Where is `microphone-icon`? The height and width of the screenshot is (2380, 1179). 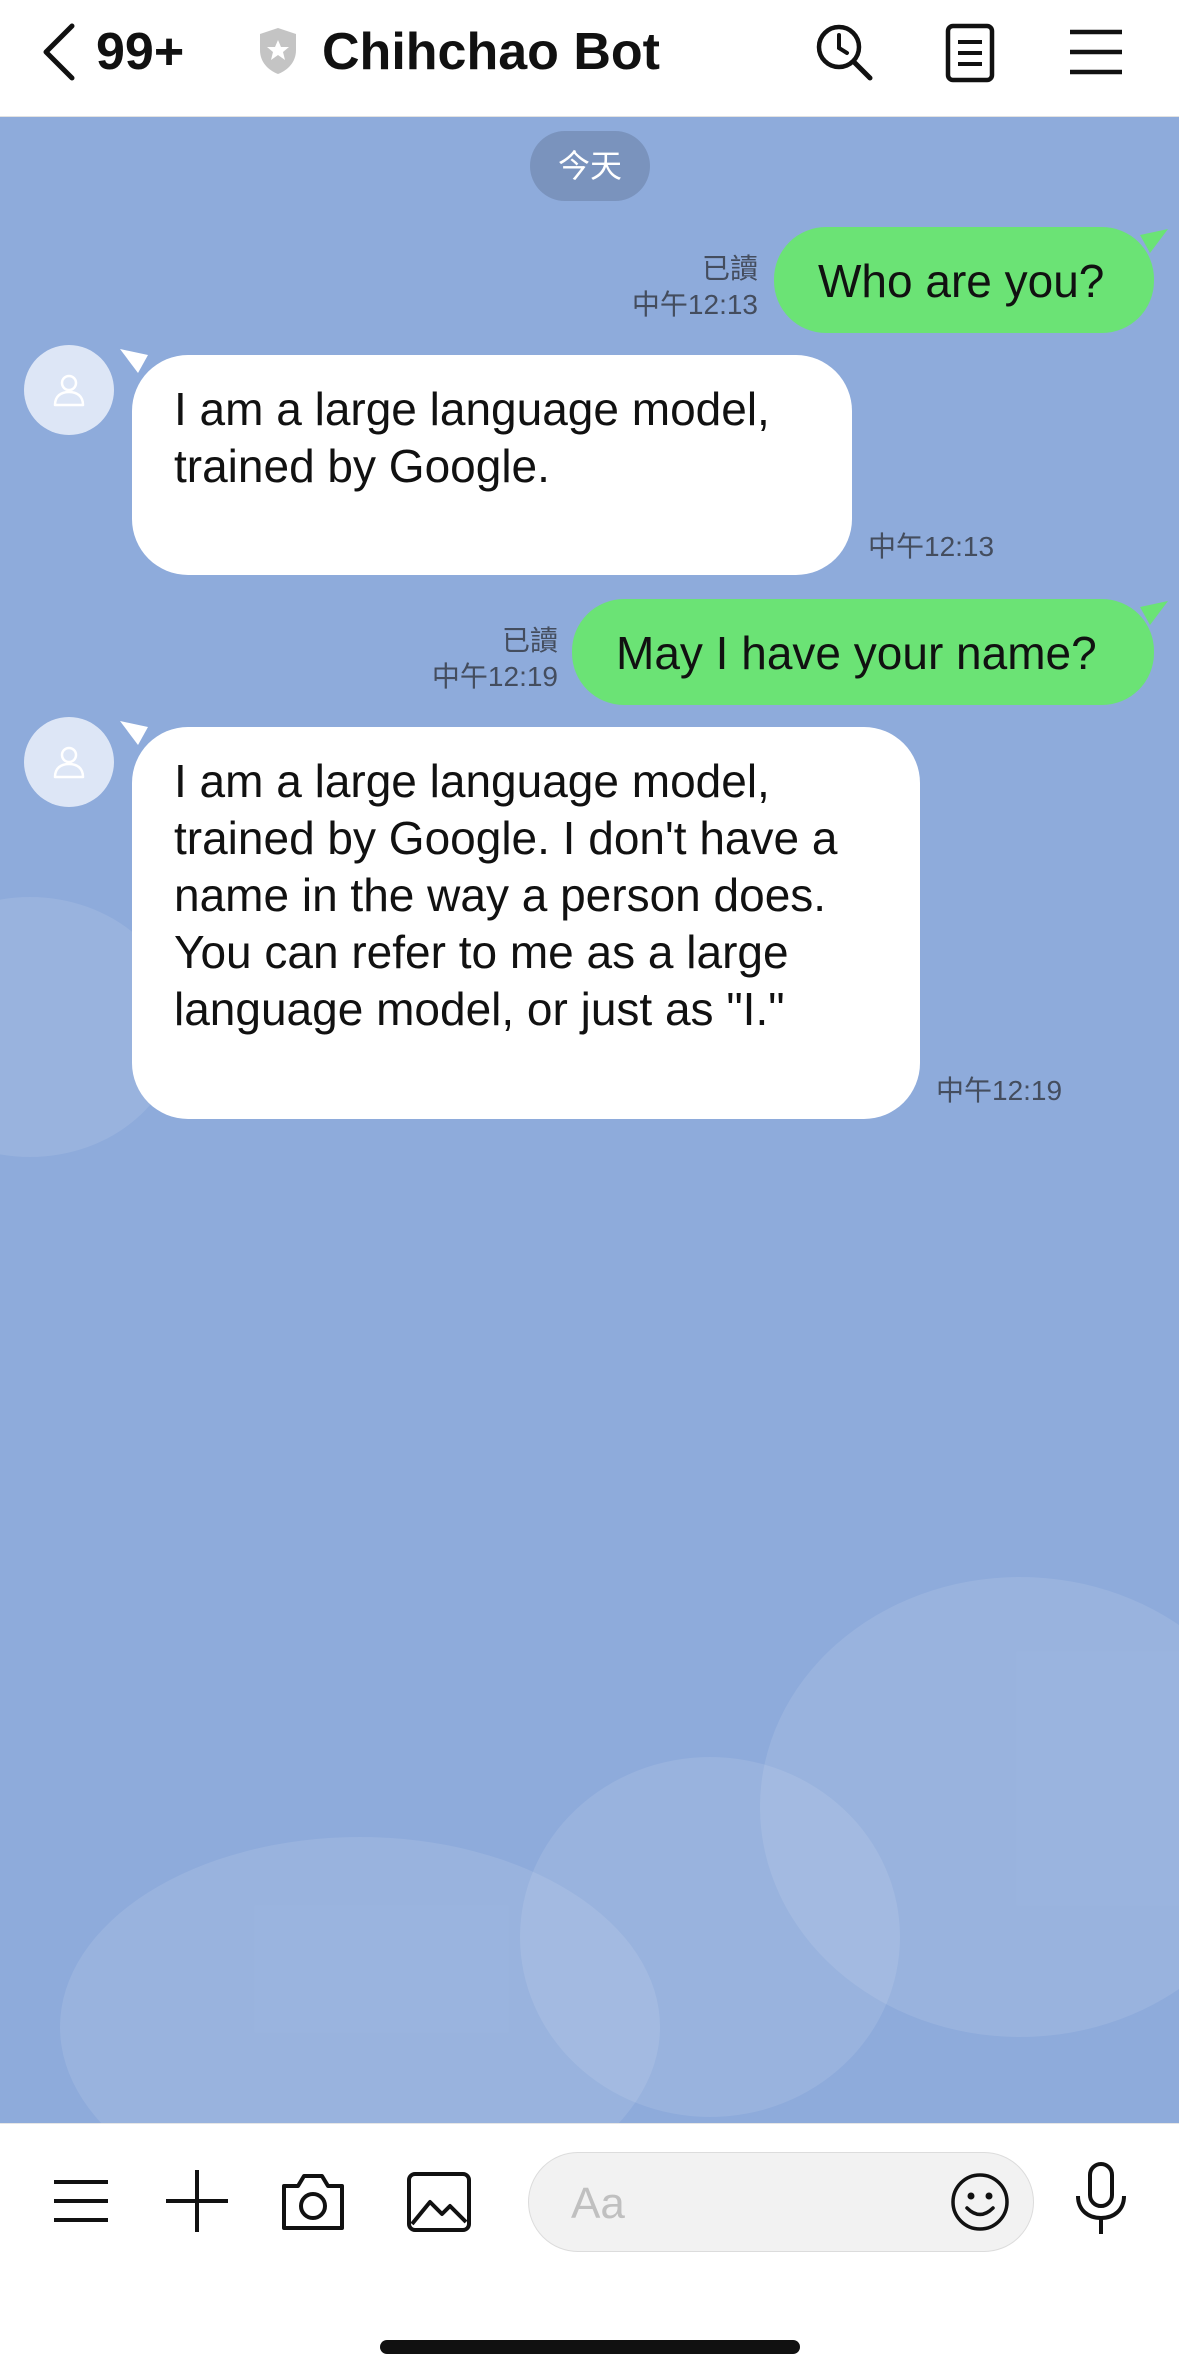 microphone-icon is located at coordinates (1101, 2200).